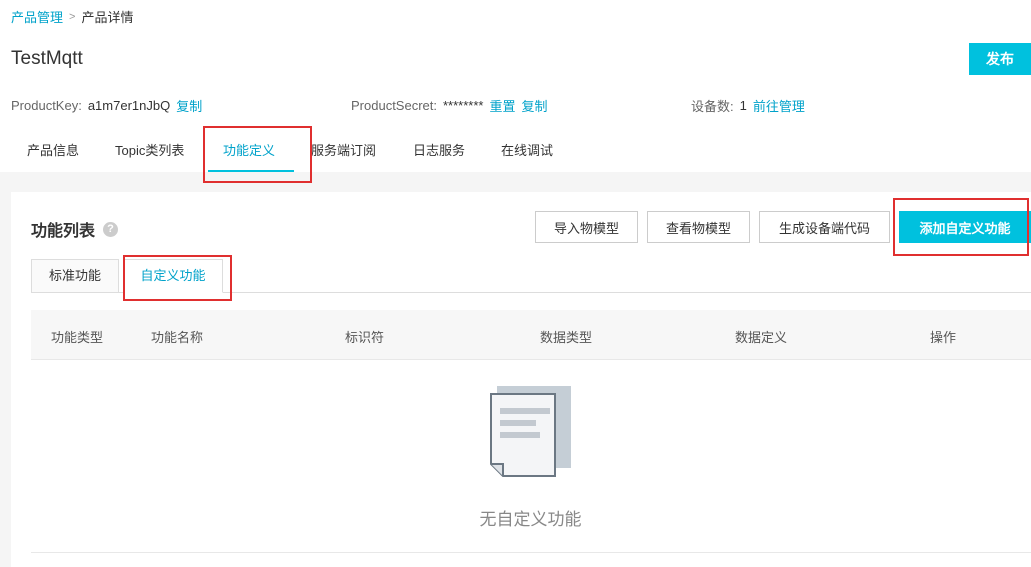 This screenshot has width=1031, height=567. I want to click on breadcrumb: 产品管理 > 产品详情, so click(72, 16).